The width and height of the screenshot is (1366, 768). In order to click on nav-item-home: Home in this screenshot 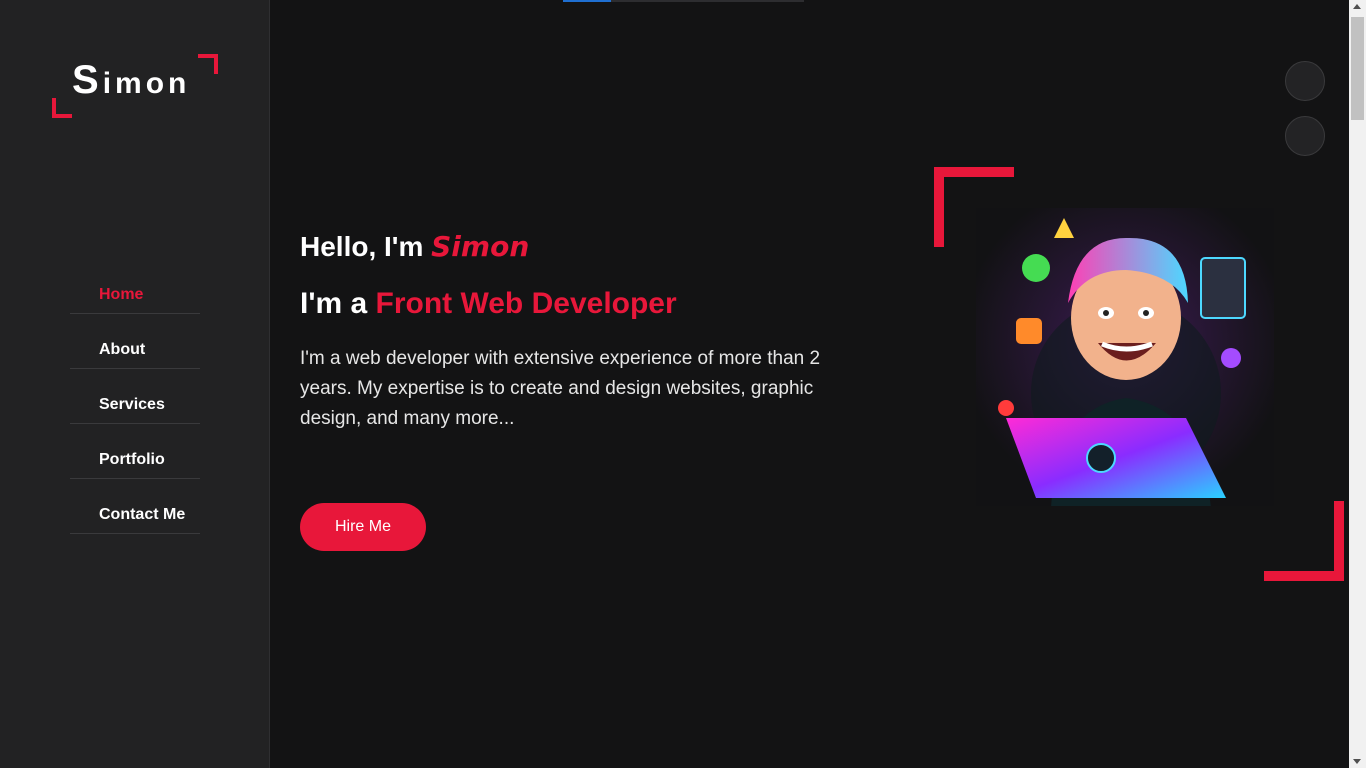, I will do `click(135, 287)`.